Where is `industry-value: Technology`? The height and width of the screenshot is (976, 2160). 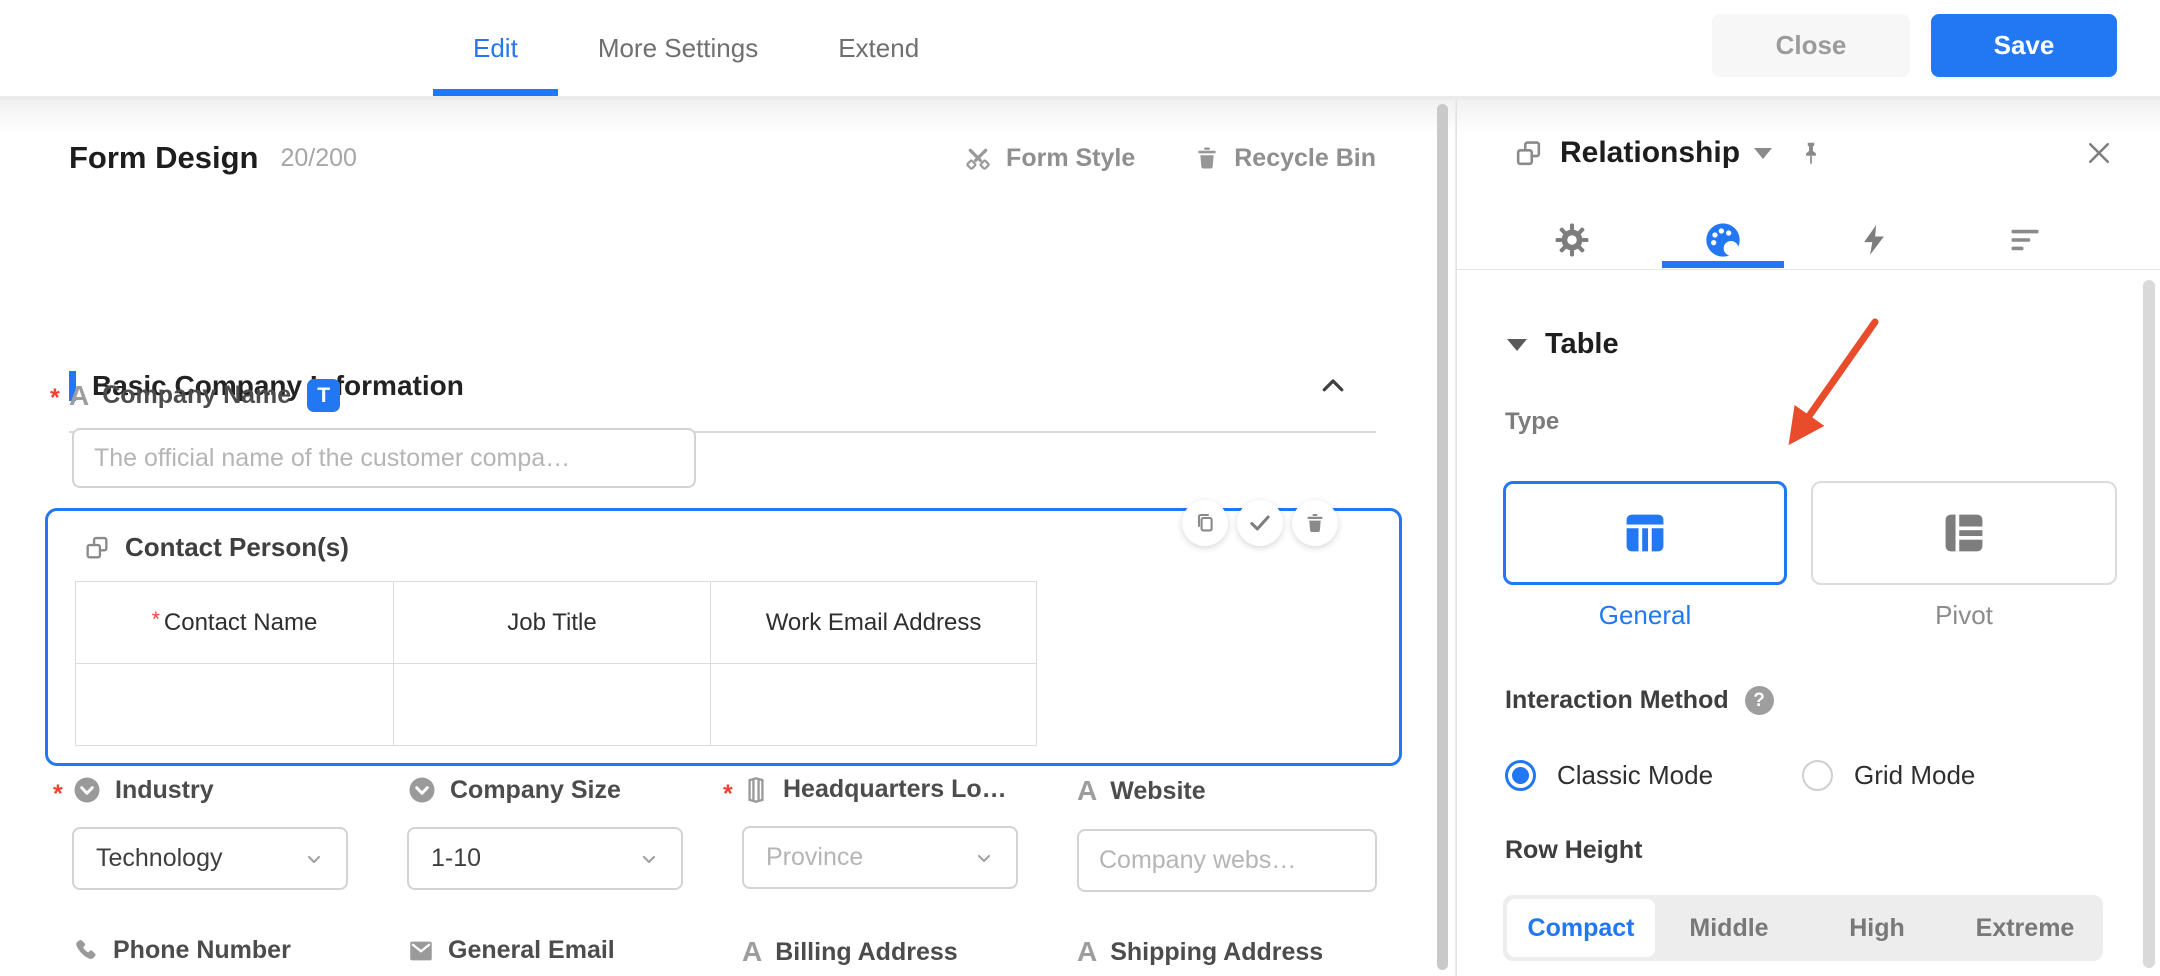
industry-value: Technology is located at coordinates (159, 858).